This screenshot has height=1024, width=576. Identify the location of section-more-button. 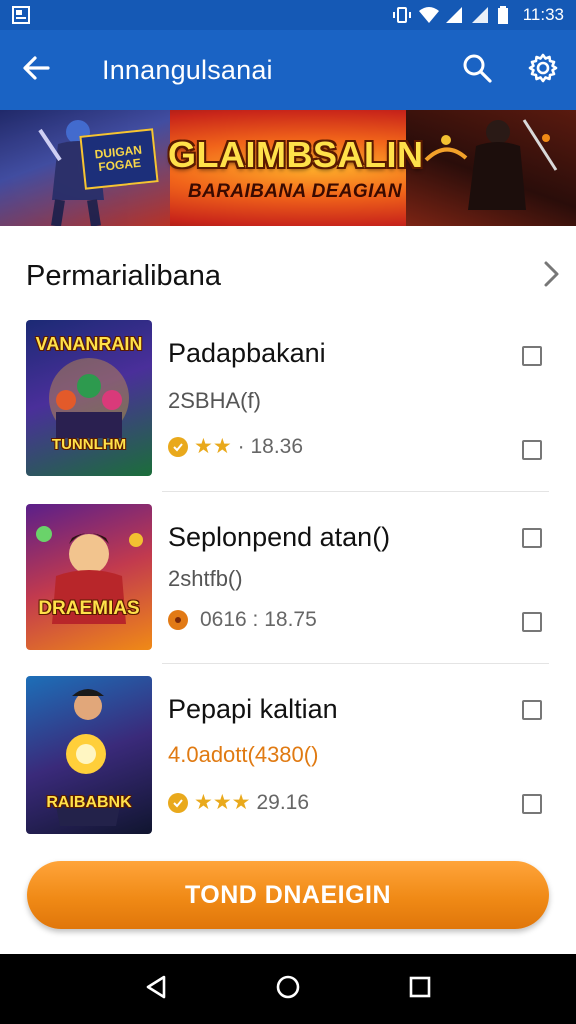
(551, 276).